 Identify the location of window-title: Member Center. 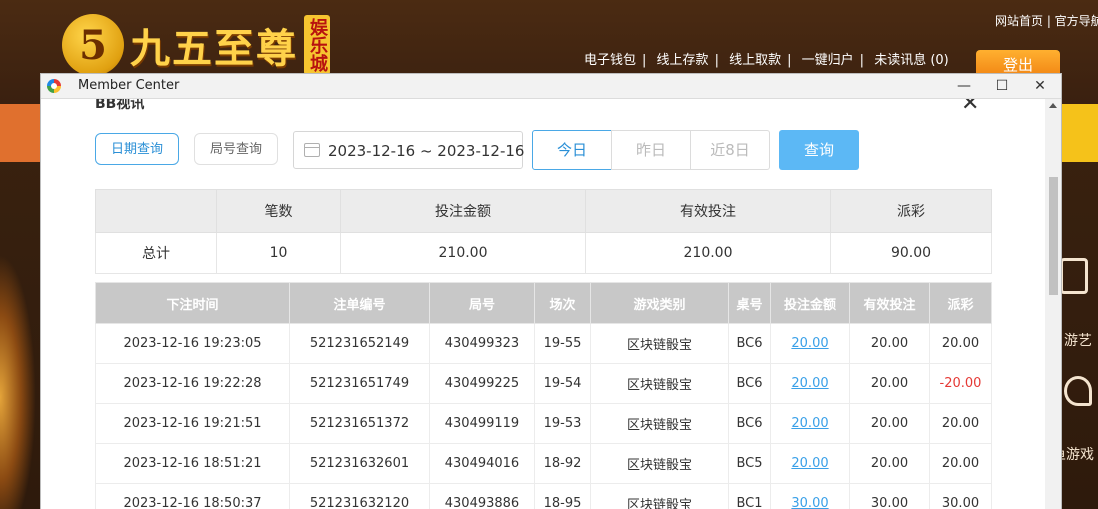
(129, 85).